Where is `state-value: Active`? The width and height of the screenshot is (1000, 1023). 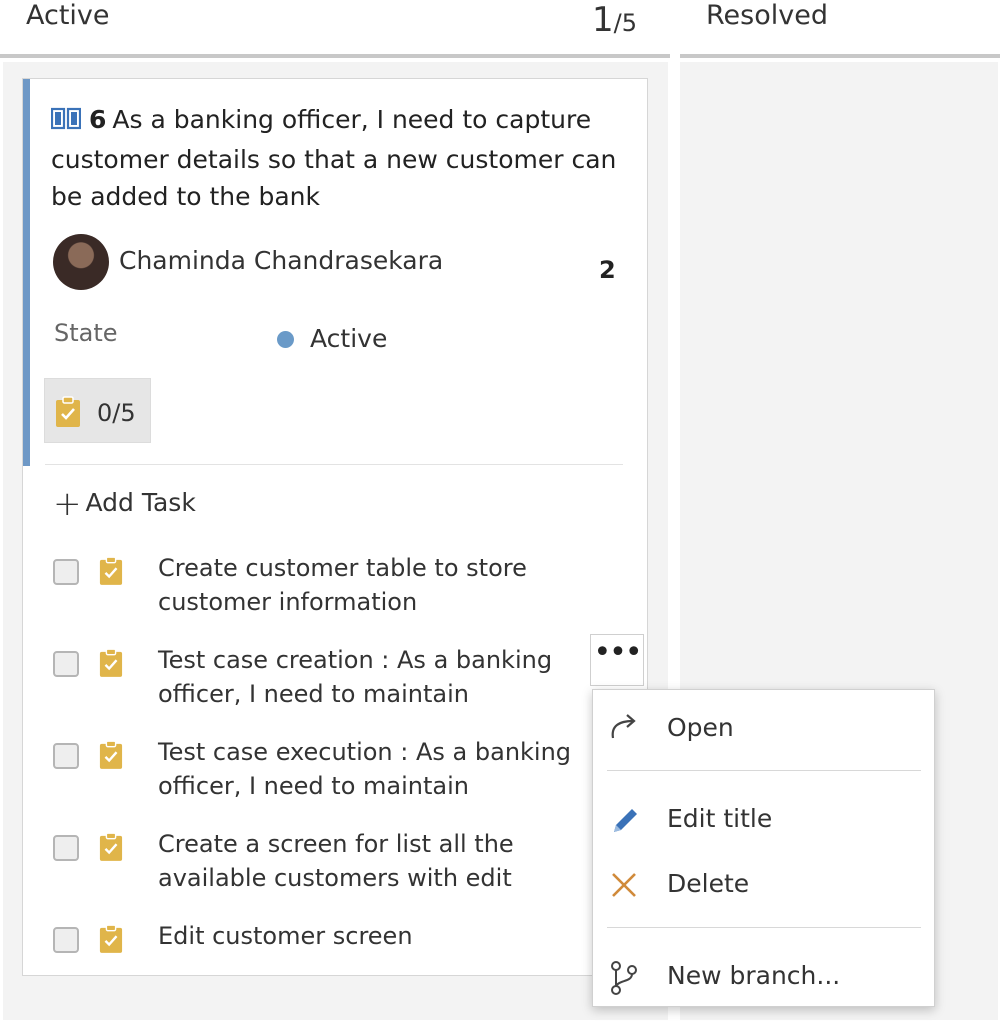
state-value: Active is located at coordinates (348, 338).